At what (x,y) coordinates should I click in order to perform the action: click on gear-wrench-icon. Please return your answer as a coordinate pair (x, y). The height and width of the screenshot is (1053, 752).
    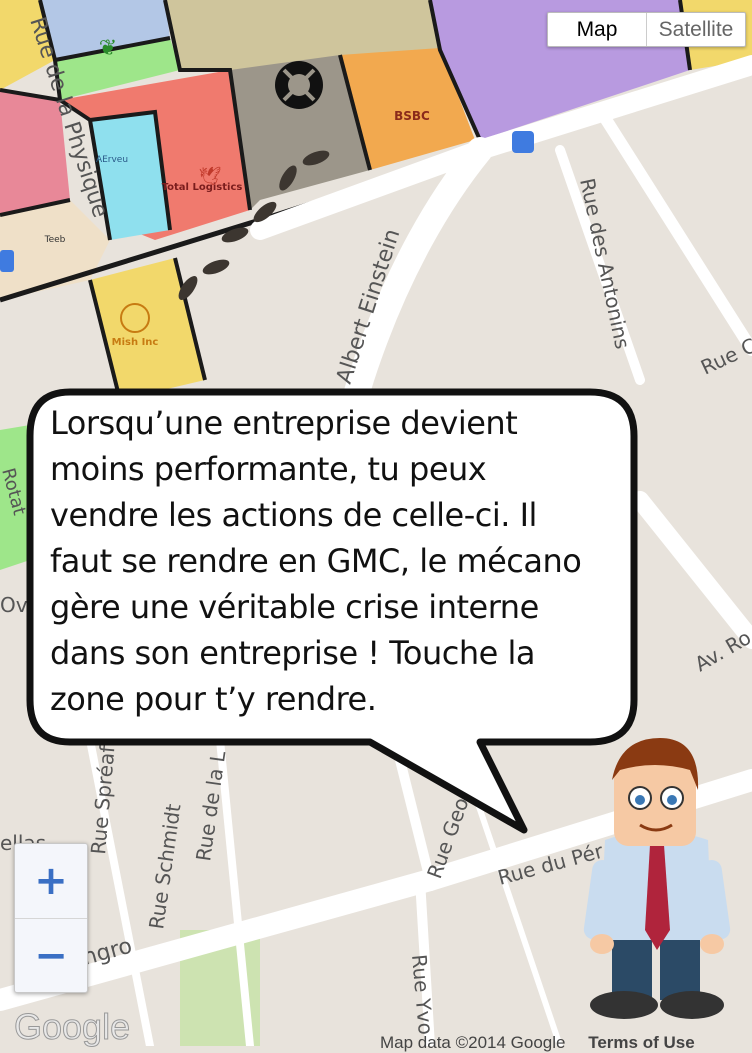
    Looking at the image, I should click on (299, 85).